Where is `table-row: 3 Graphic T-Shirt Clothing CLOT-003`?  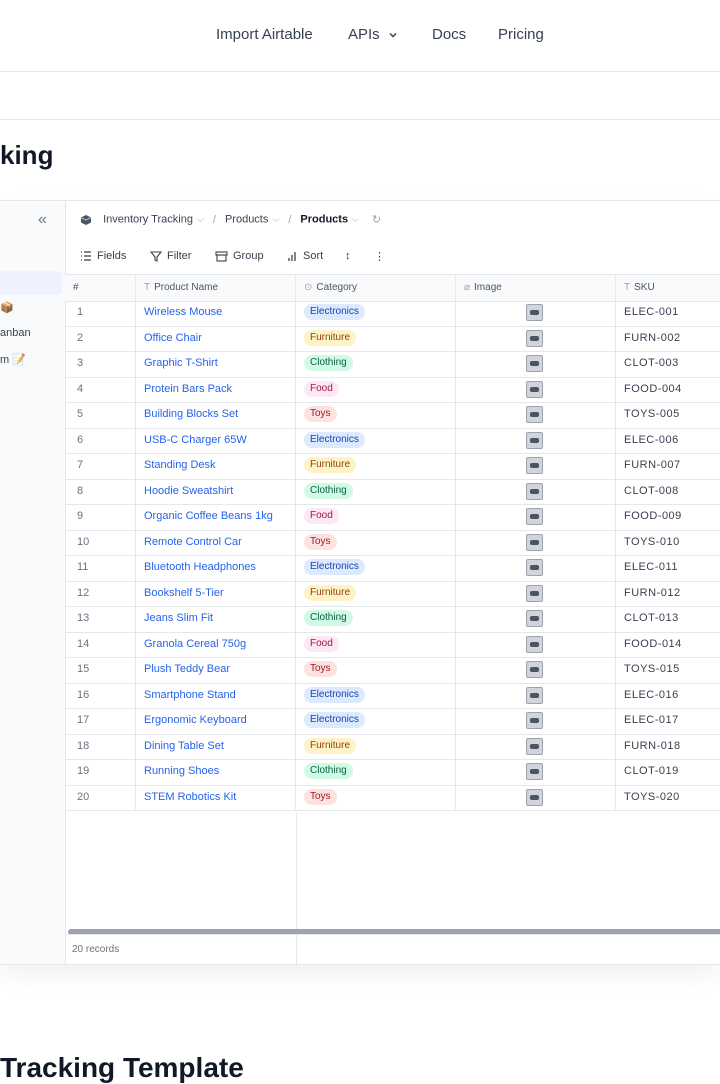 table-row: 3 Graphic T-Shirt Clothing CLOT-003 is located at coordinates (392, 364).